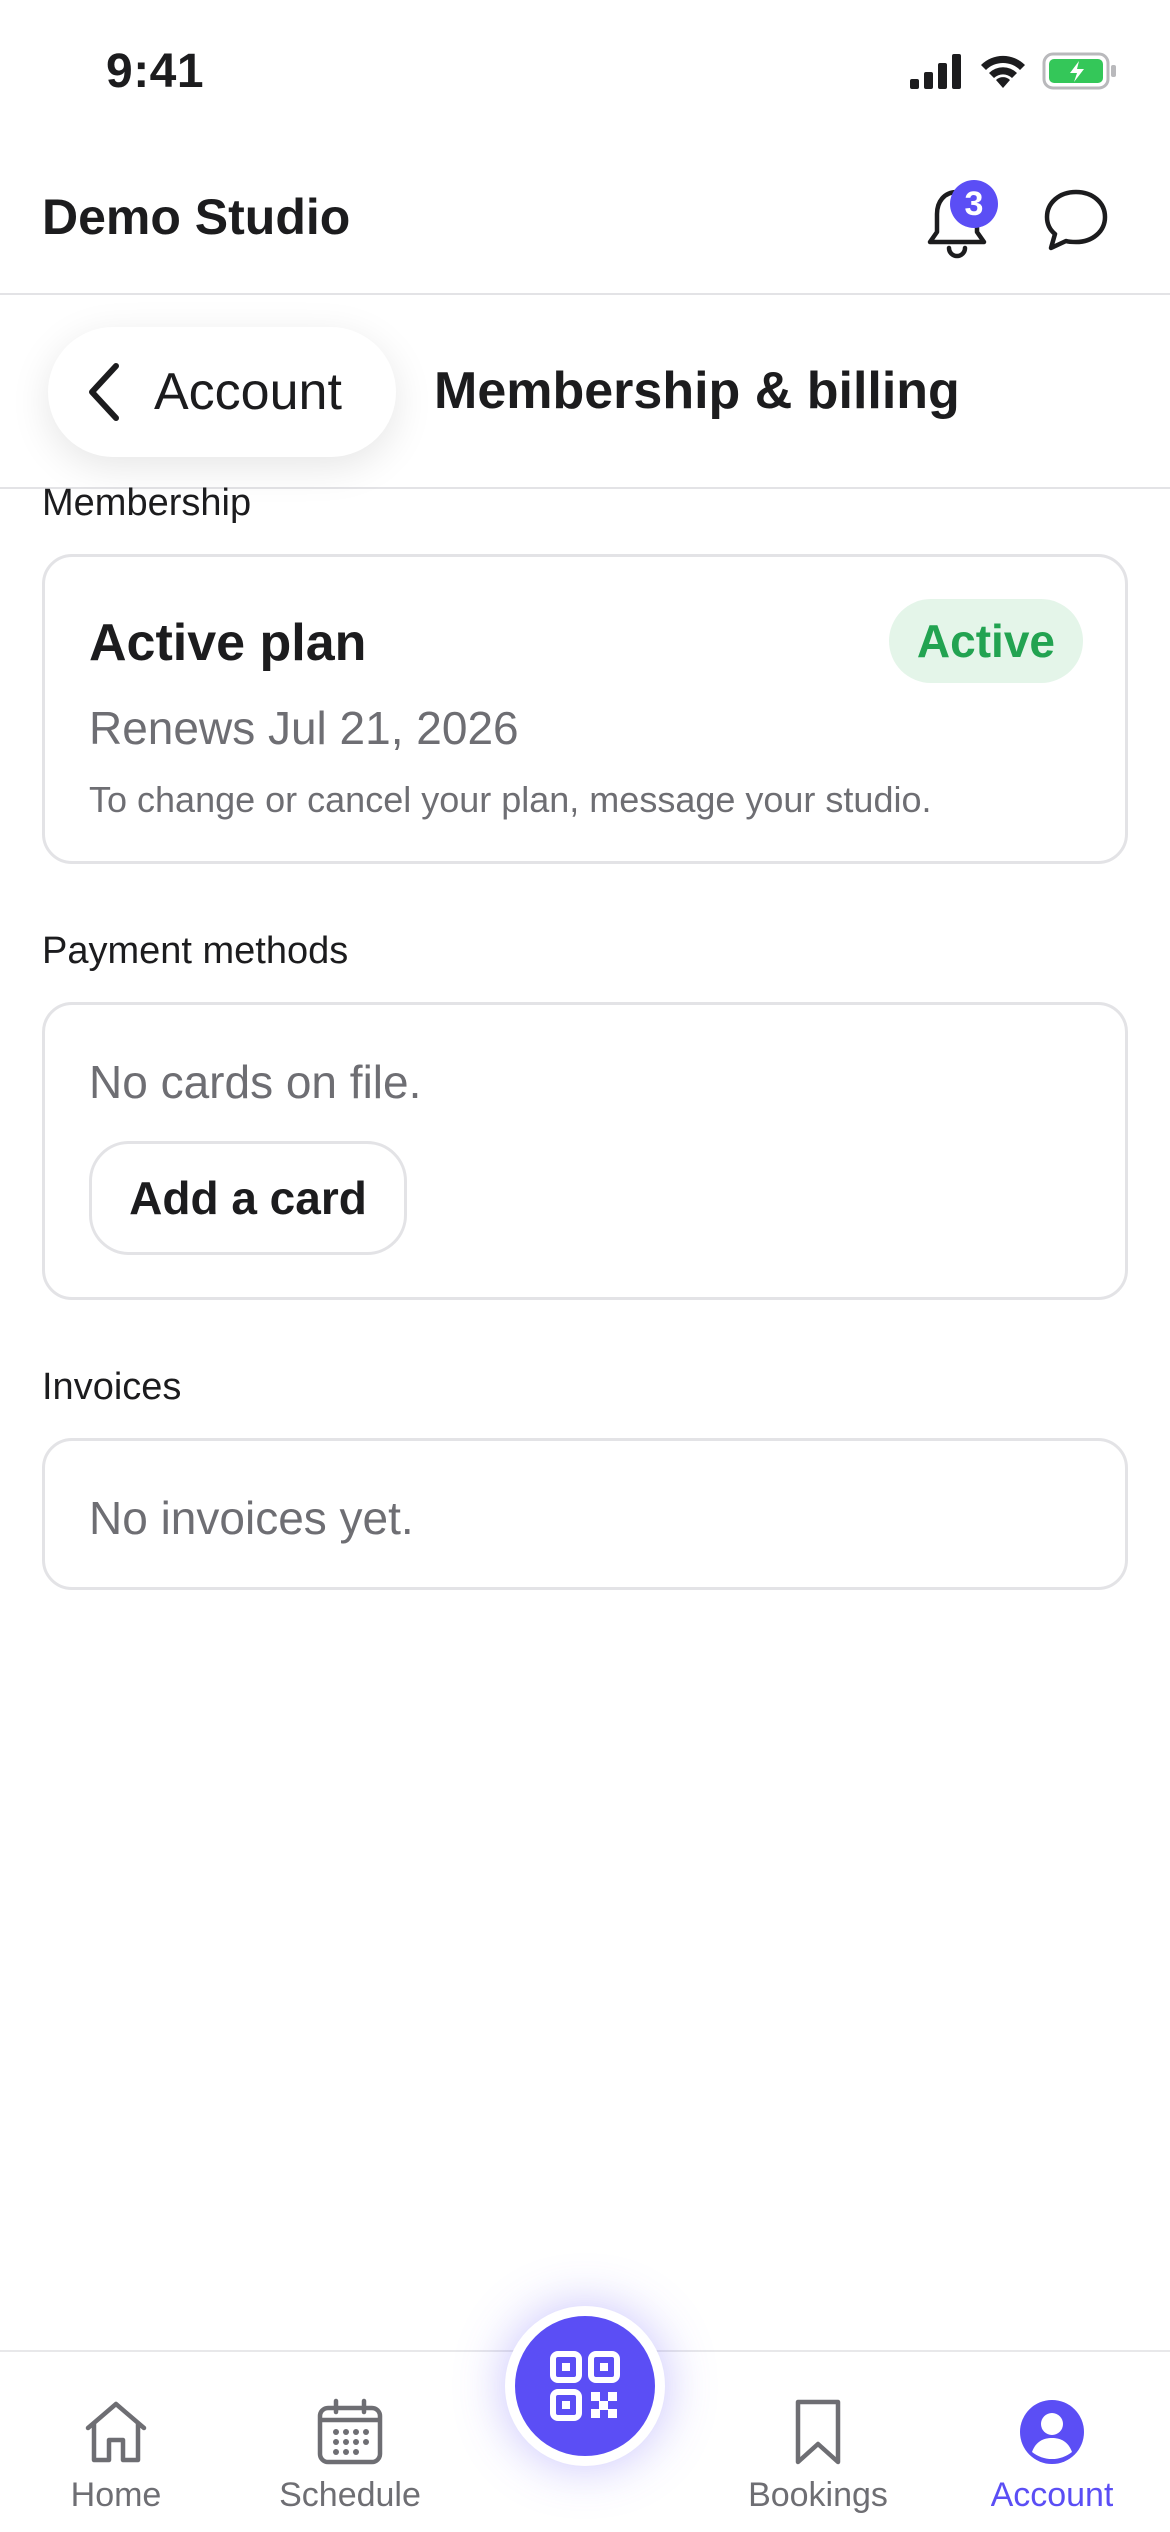 The width and height of the screenshot is (1170, 2532). I want to click on bookmark-icon, so click(818, 2432).